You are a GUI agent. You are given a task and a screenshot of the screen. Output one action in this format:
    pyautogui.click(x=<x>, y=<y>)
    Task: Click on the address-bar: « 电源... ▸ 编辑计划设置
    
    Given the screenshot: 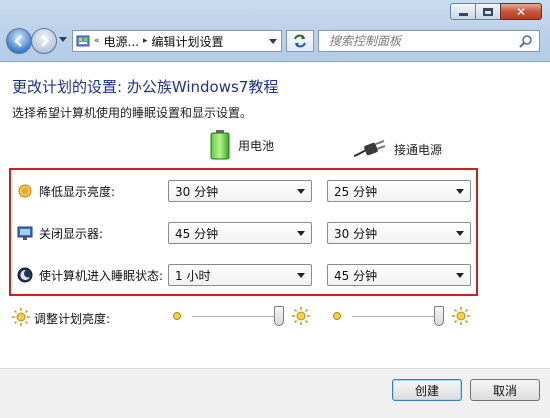 What is the action you would take?
    pyautogui.click(x=177, y=41)
    